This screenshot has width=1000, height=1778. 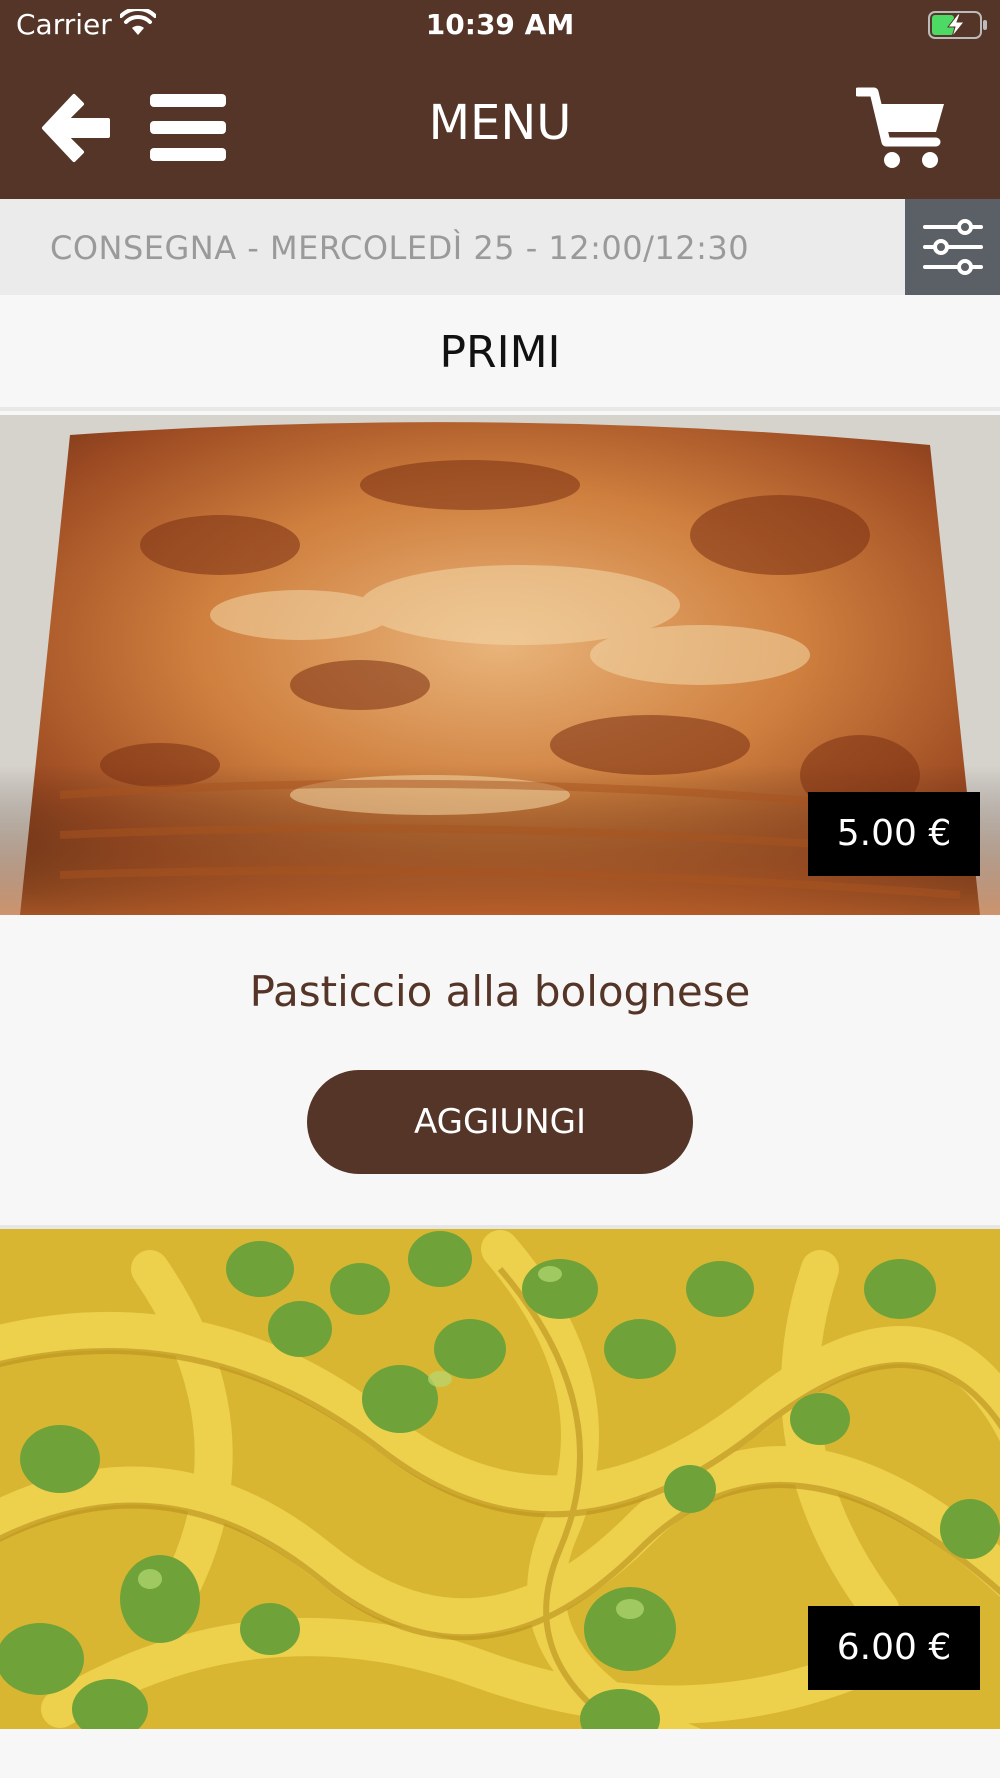 What do you see at coordinates (400, 248) in the screenshot?
I see `delivery-slot-label: CONSEGNA - MERCOLEDÌ 25 - 12:00/12:30` at bounding box center [400, 248].